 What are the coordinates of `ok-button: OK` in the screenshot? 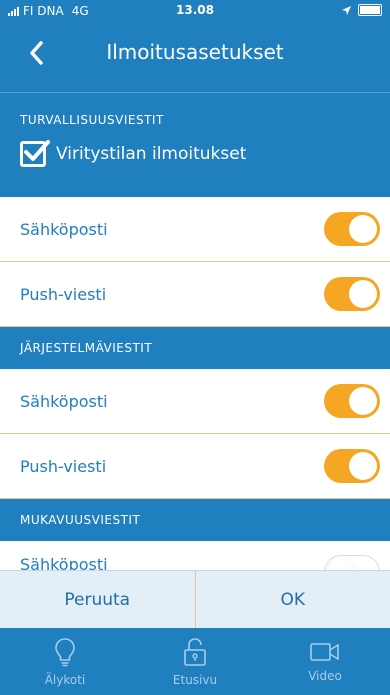 It's located at (293, 600).